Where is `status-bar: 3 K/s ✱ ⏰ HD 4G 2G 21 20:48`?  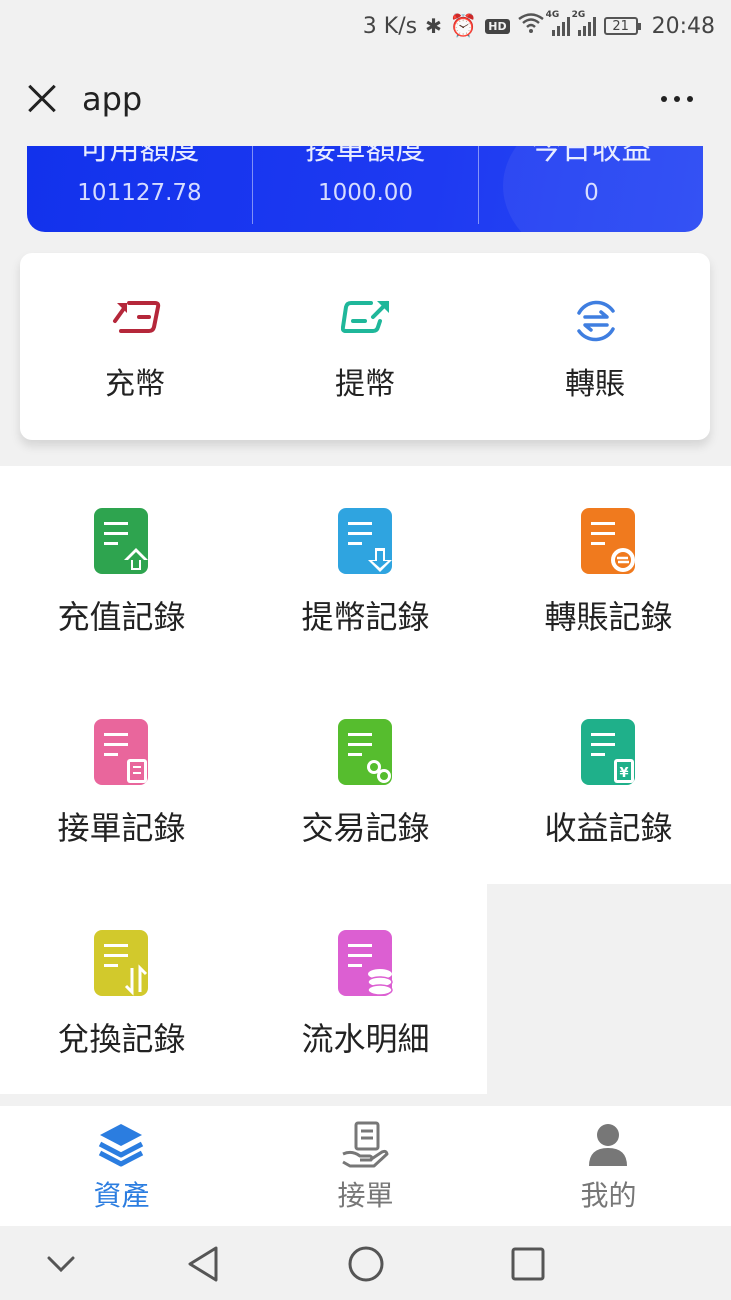 status-bar: 3 K/s ✱ ⏰ HD 4G 2G 21 20:48 is located at coordinates (365, 26).